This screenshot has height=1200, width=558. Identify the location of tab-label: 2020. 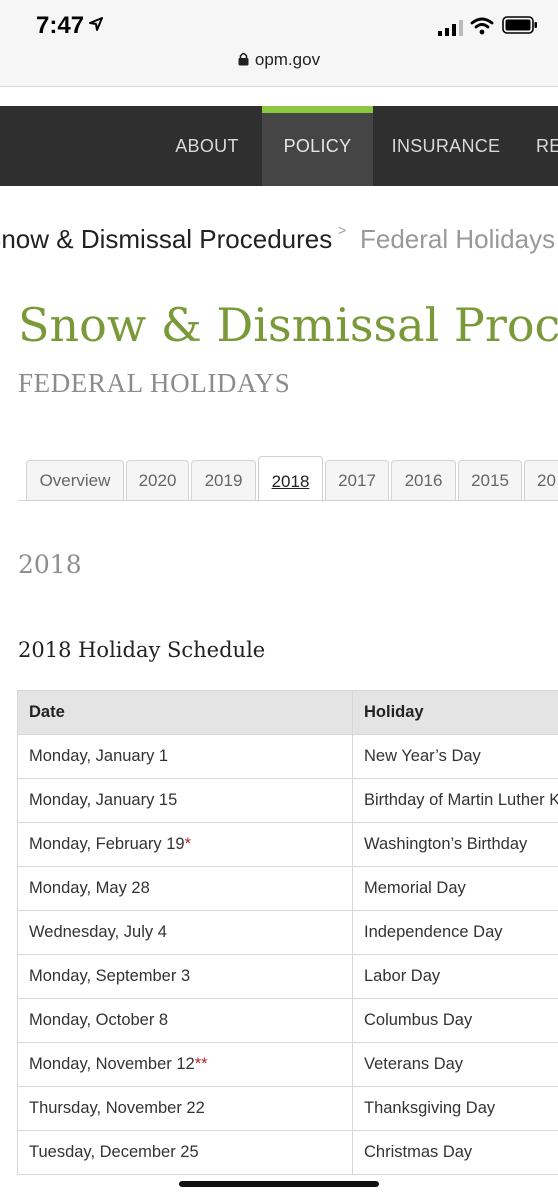
(157, 480).